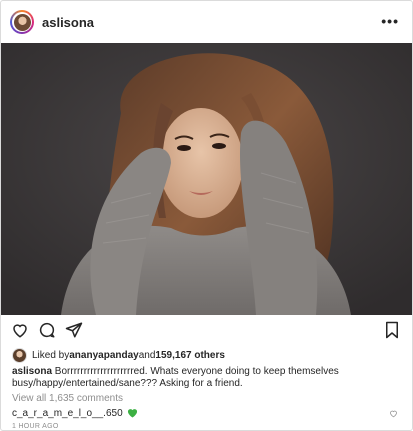  I want to click on comment-bubble-icon, so click(47, 332).